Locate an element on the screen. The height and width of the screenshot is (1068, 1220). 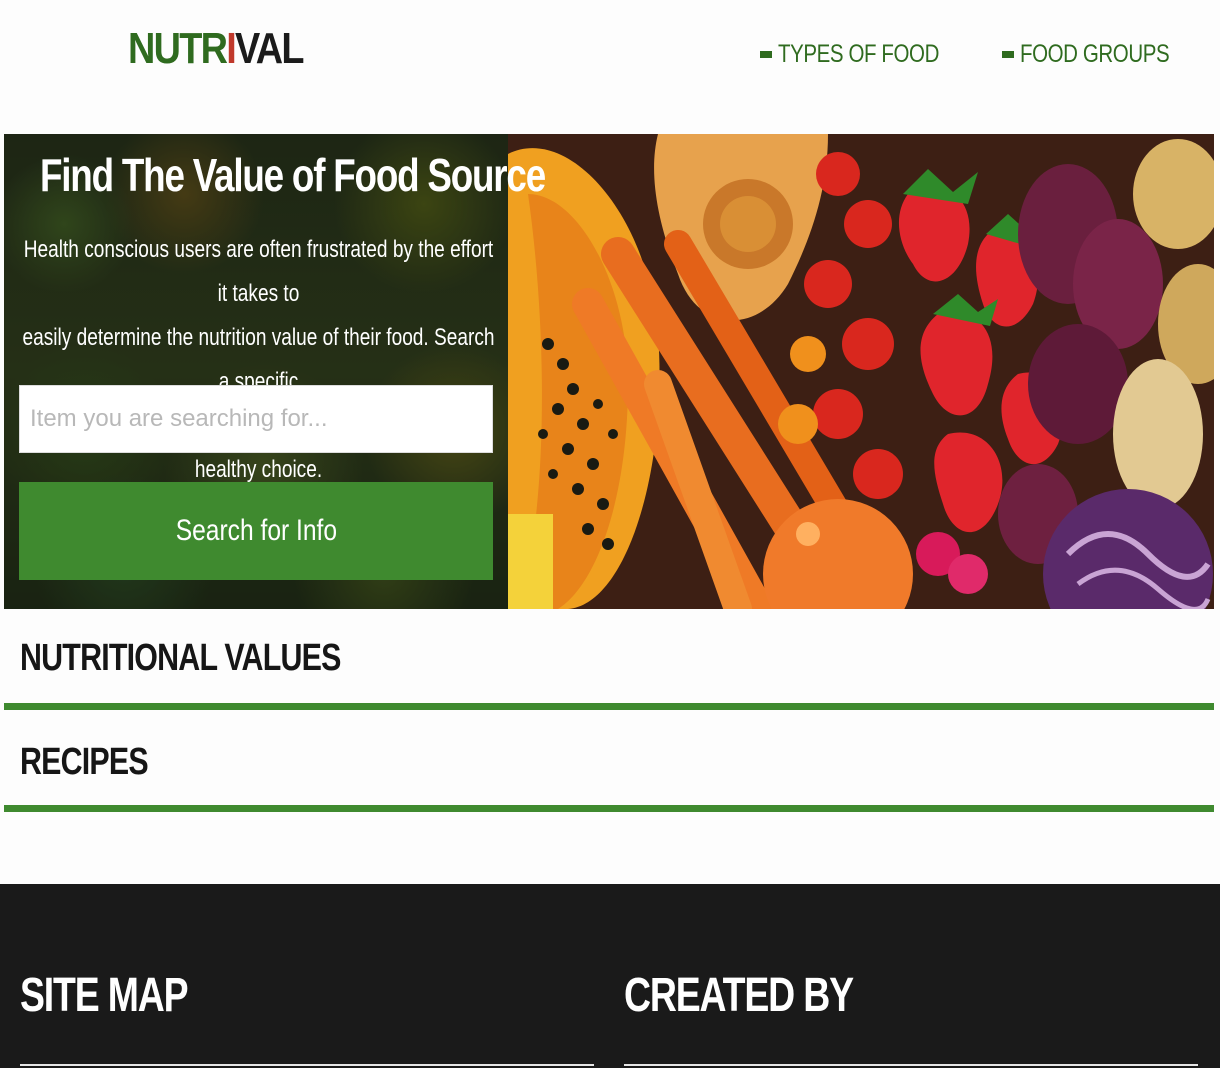
nav-item-label: TYPES OF FOOD is located at coordinates (858, 54).